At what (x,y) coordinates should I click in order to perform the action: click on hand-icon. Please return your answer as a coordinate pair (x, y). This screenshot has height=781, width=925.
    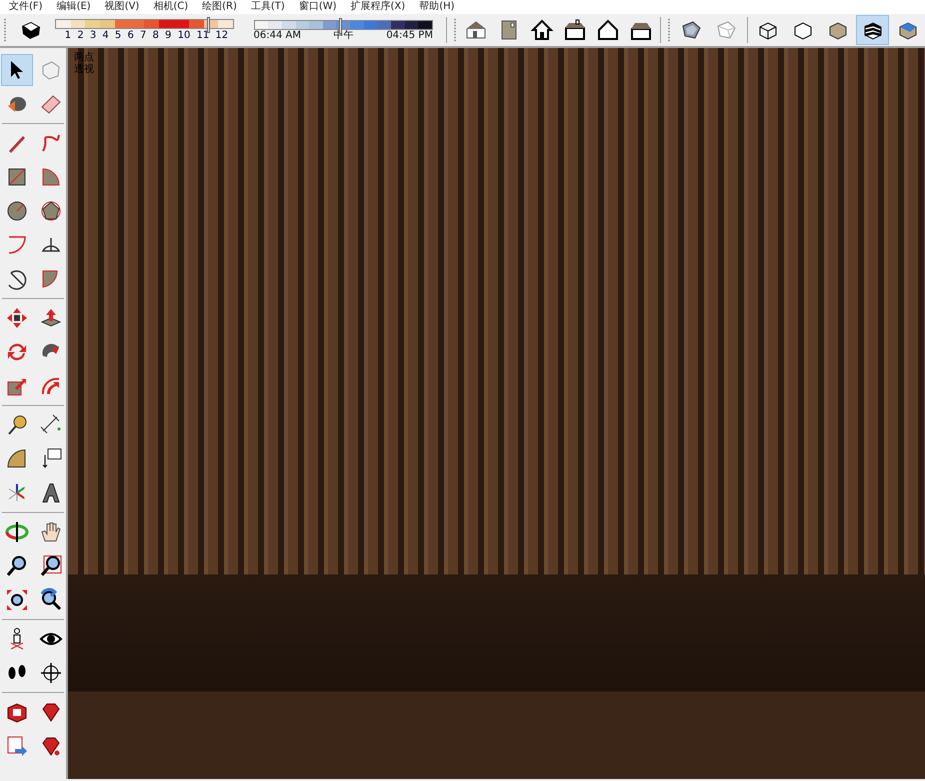
    Looking at the image, I should click on (51, 532).